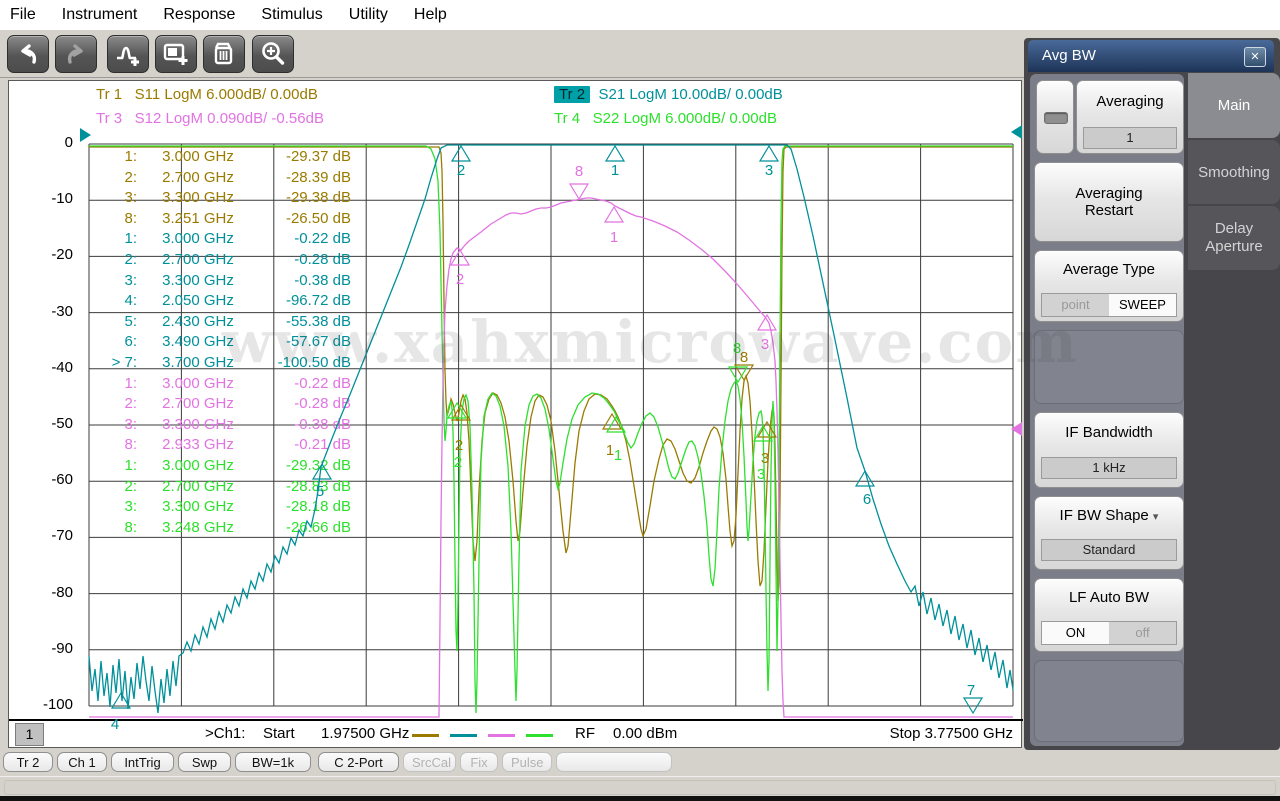 This screenshot has width=1280, height=801. Describe the element at coordinates (567, 118) in the screenshot. I see `trace4-label: Tr 4` at that location.